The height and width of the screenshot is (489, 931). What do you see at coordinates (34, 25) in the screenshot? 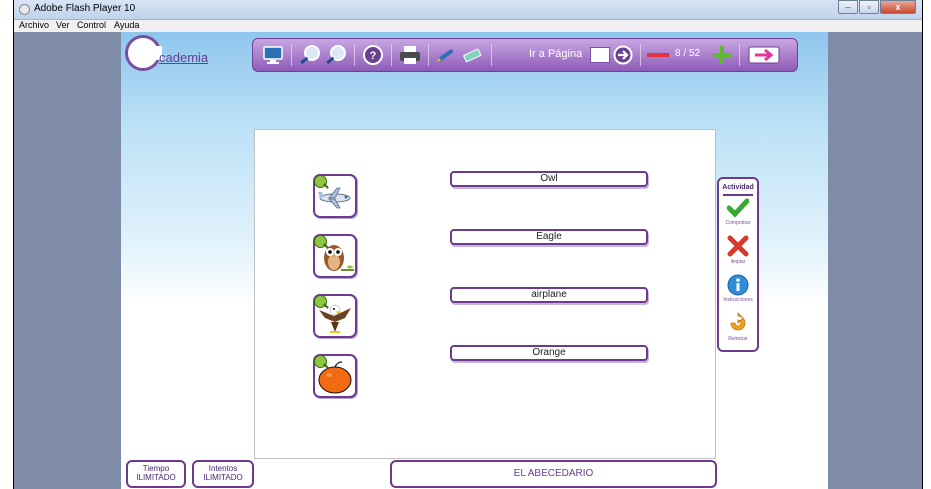
I see `menu-archivo: Archivo` at bounding box center [34, 25].